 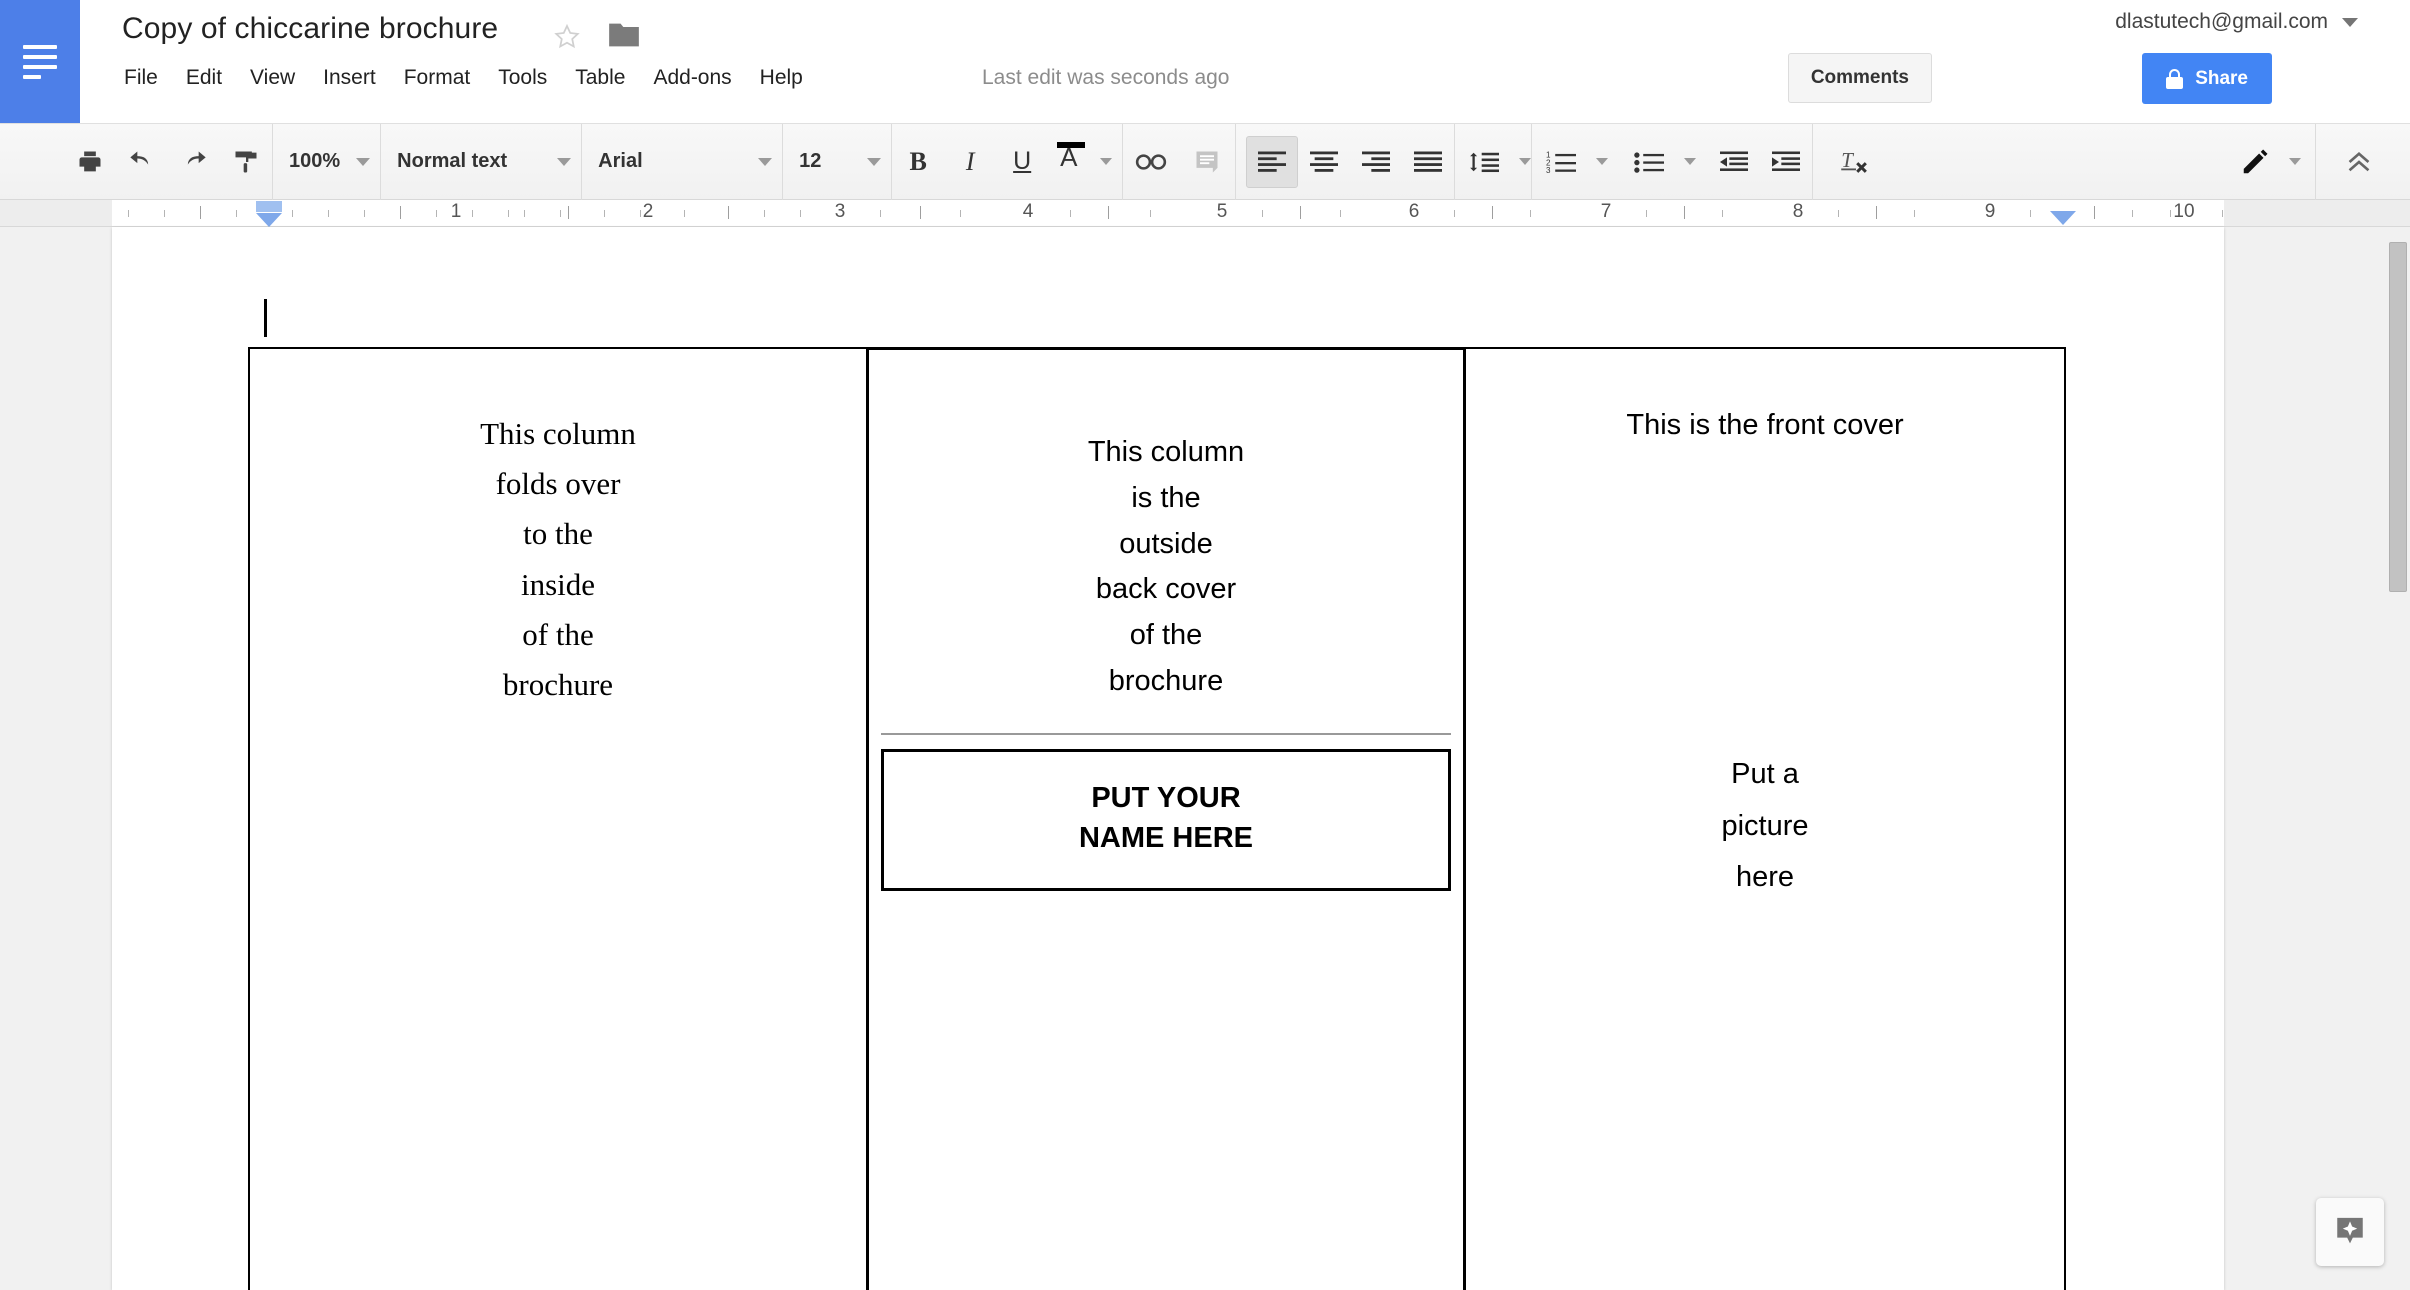 I want to click on zoom-value: 100%, so click(x=315, y=161).